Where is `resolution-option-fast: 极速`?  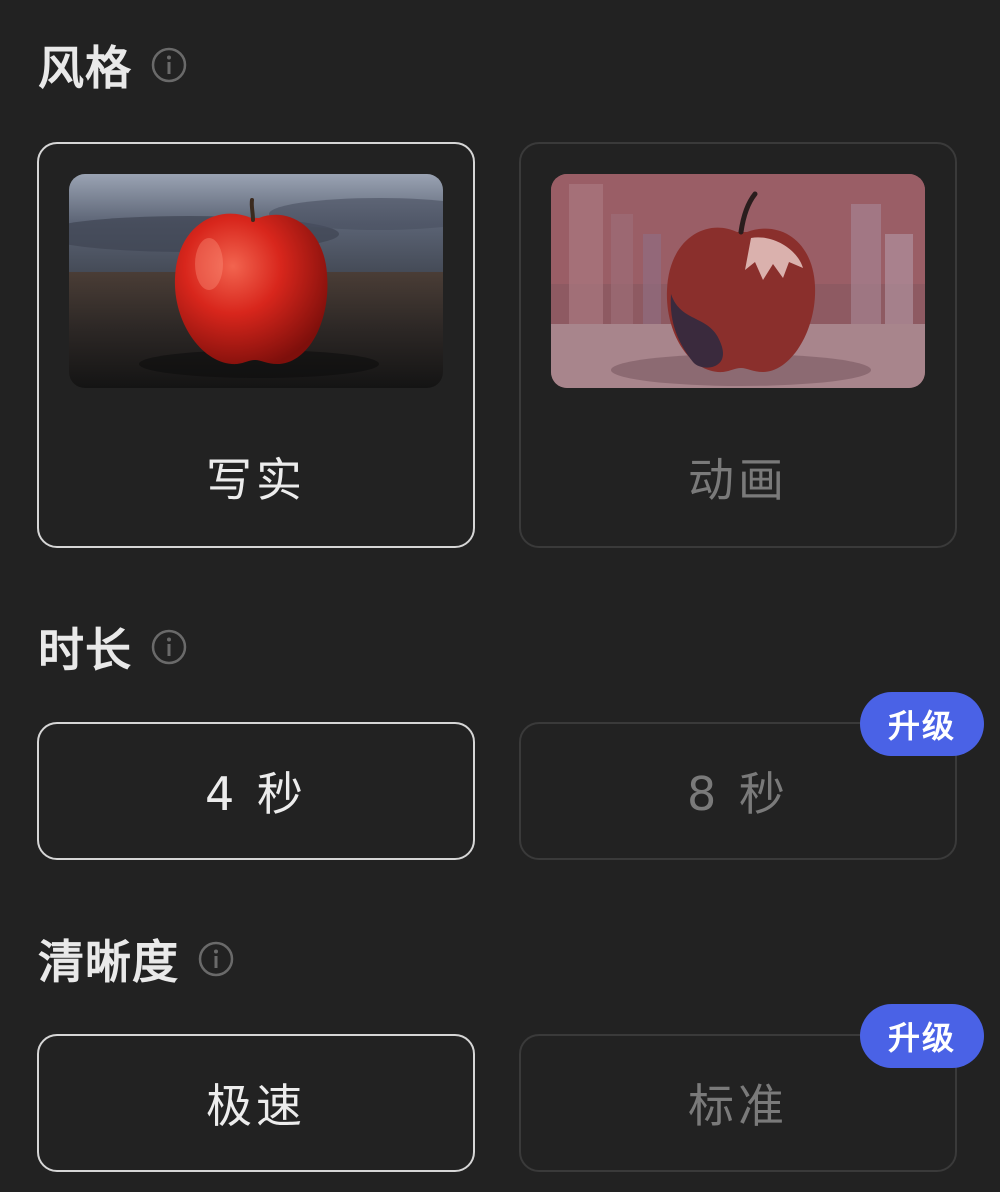 resolution-option-fast: 极速 is located at coordinates (256, 1103).